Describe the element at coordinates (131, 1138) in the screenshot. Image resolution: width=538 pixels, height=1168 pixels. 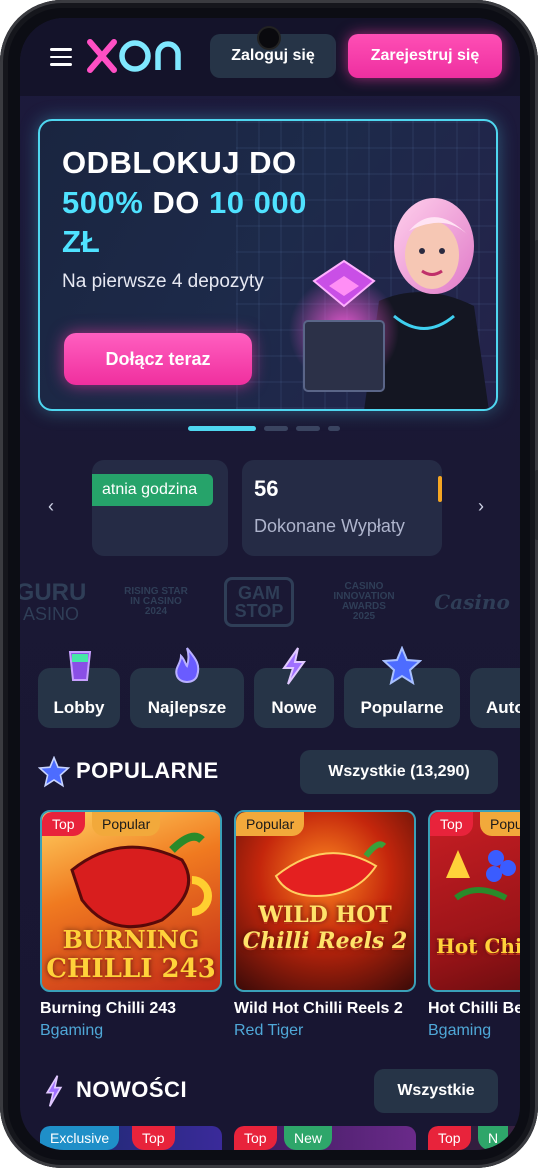
I see `new-game-card: Exclusive Top` at that location.